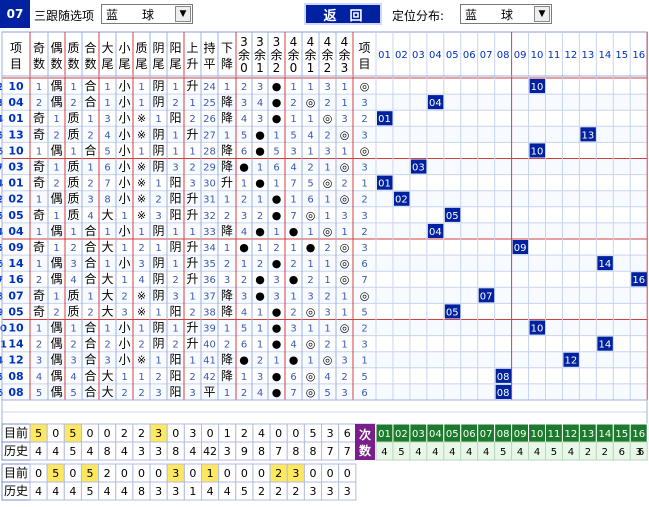 The height and width of the screenshot is (507, 649). What do you see at coordinates (90, 246) in the screenshot?
I see `row-cell: 合` at bounding box center [90, 246].